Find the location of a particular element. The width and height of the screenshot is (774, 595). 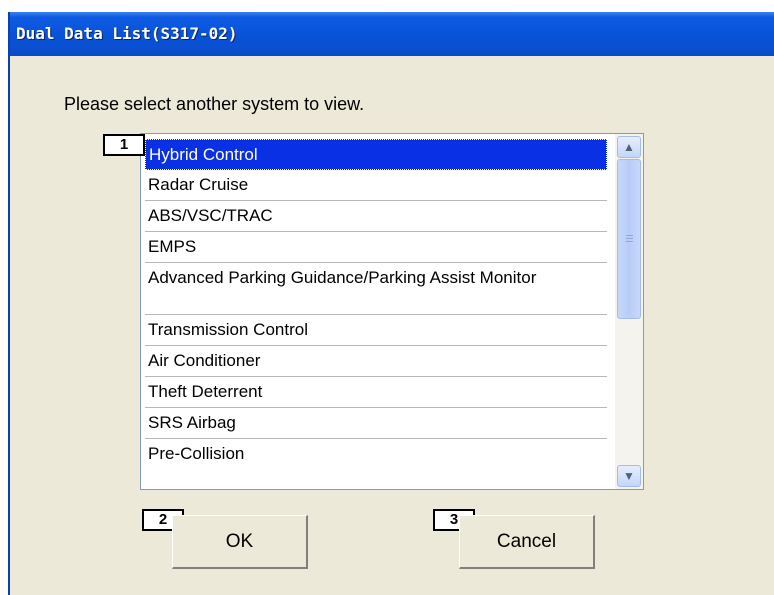

scroll-thumb is located at coordinates (629, 239).